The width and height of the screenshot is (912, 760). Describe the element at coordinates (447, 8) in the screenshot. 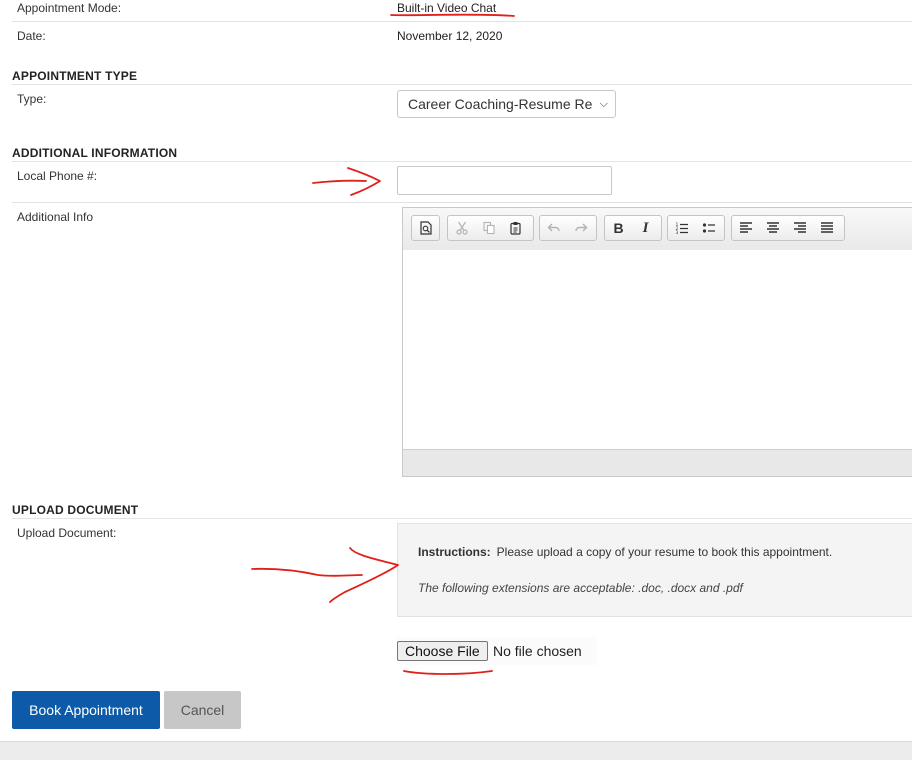

I see `appointment-mode-value: Built-in Video Chat` at that location.